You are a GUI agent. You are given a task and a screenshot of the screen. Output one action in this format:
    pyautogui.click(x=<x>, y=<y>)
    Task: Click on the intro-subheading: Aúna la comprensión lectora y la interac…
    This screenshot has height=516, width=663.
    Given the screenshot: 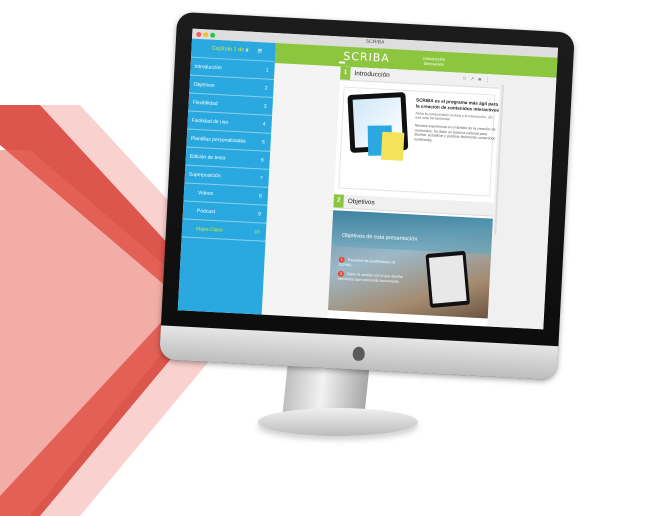 What is the action you would take?
    pyautogui.click(x=454, y=116)
    